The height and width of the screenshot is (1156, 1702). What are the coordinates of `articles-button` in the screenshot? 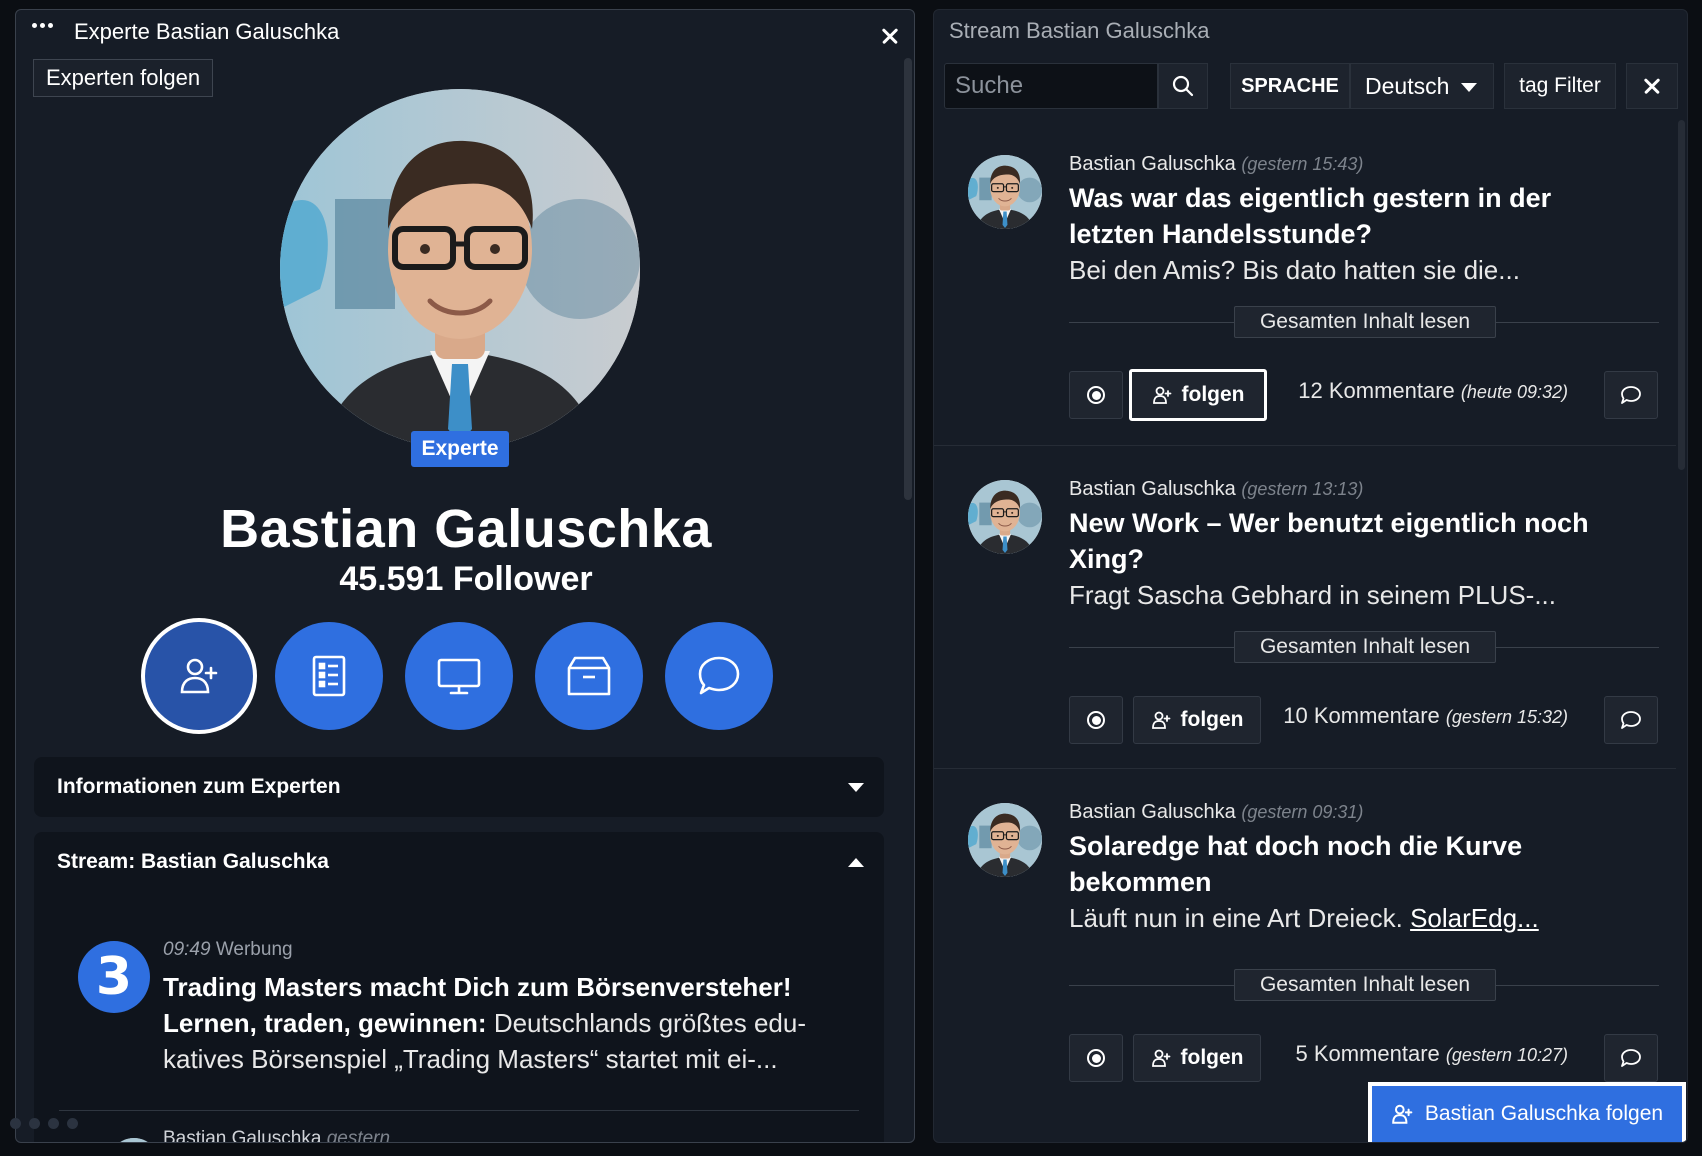 It's located at (329, 676).